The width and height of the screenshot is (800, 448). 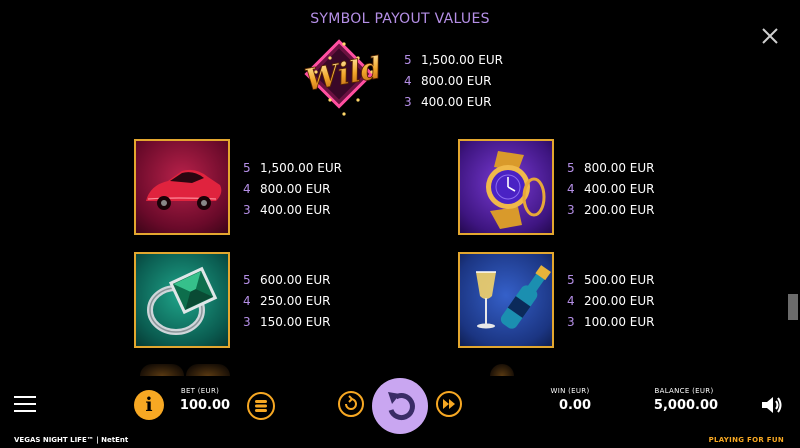 I want to click on menu-icon, so click(x=25, y=405).